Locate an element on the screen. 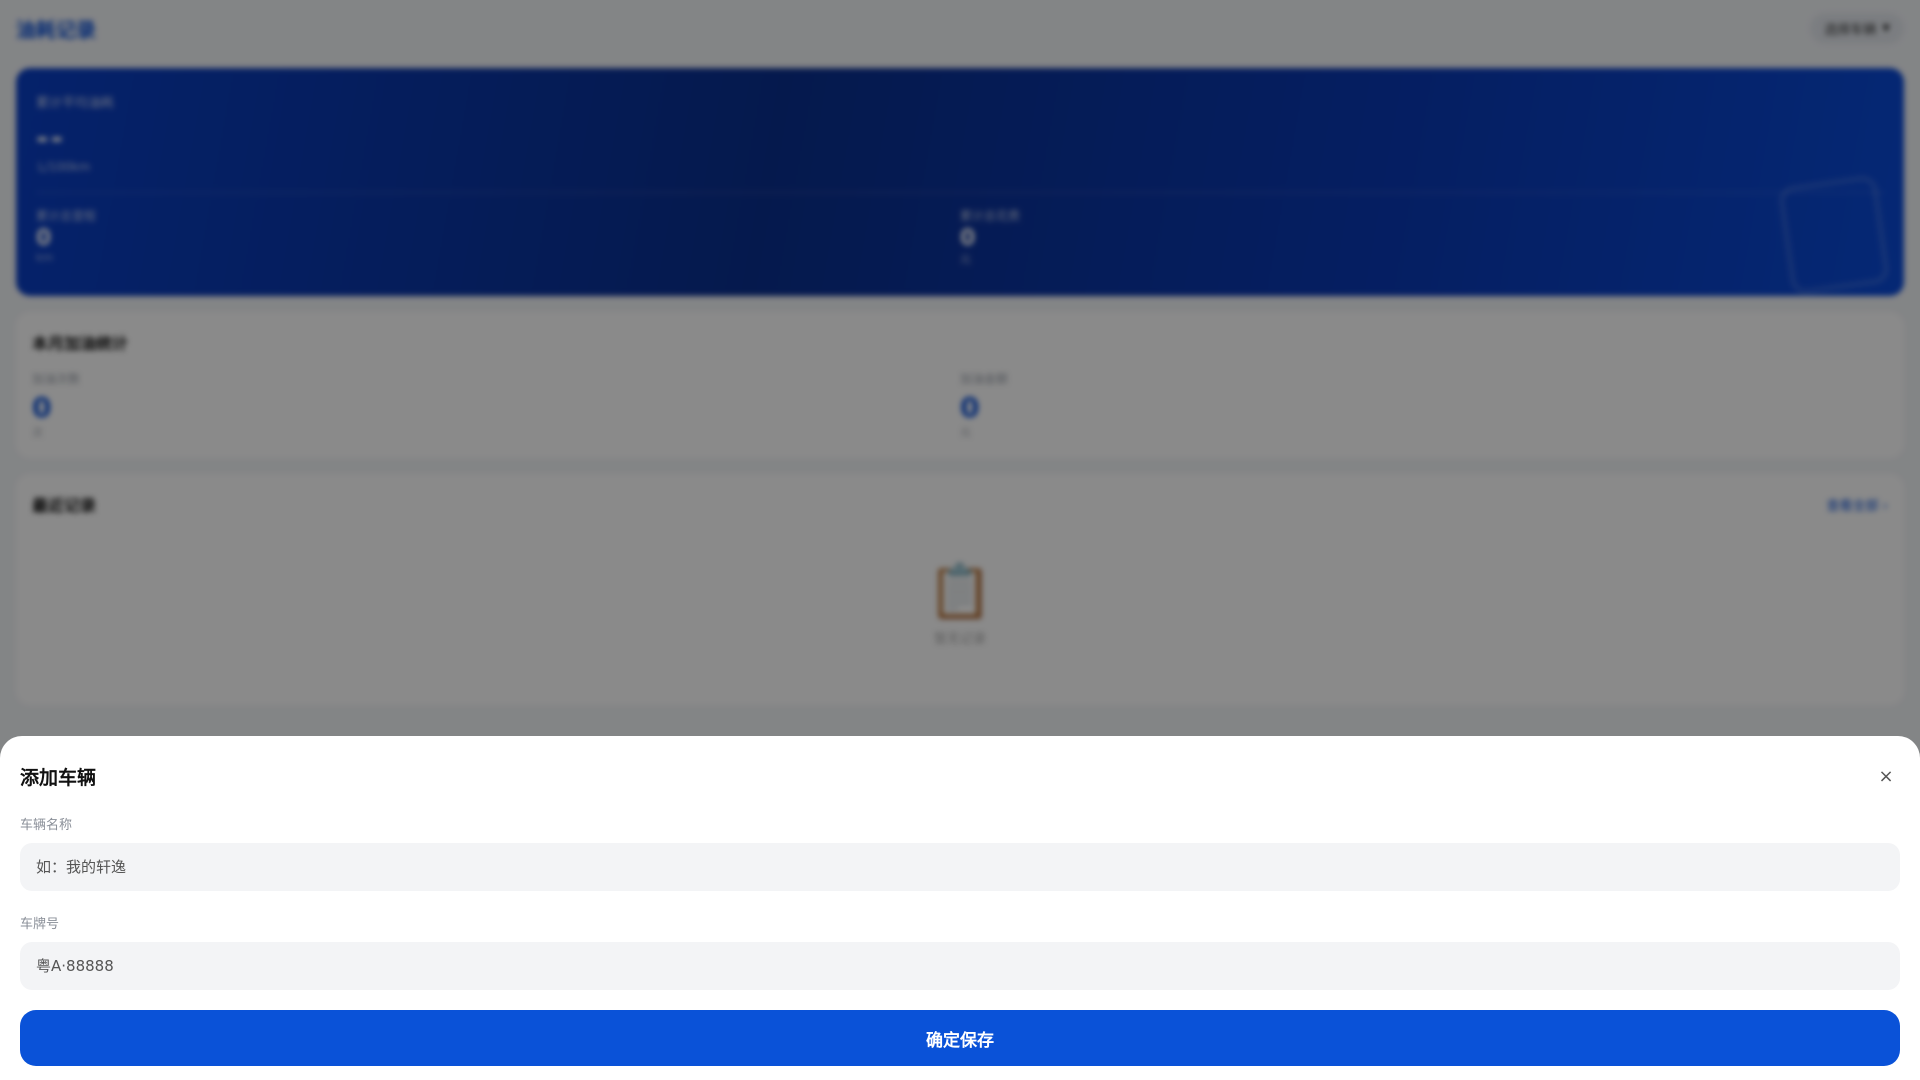  sheet-title: 添加车辆 is located at coordinates (58, 777).